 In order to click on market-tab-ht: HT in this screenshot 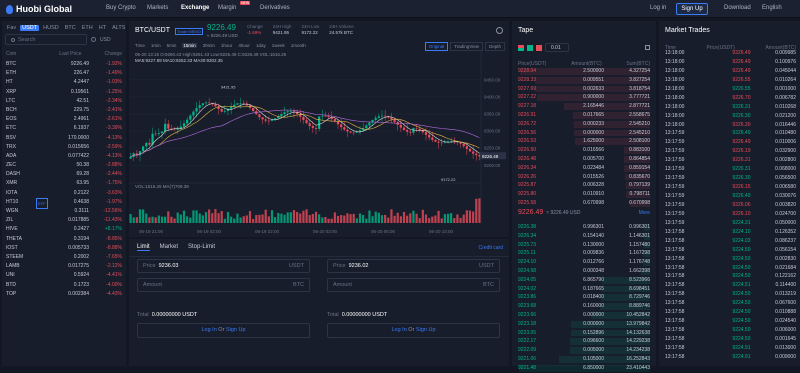, I will do `click(102, 28)`.